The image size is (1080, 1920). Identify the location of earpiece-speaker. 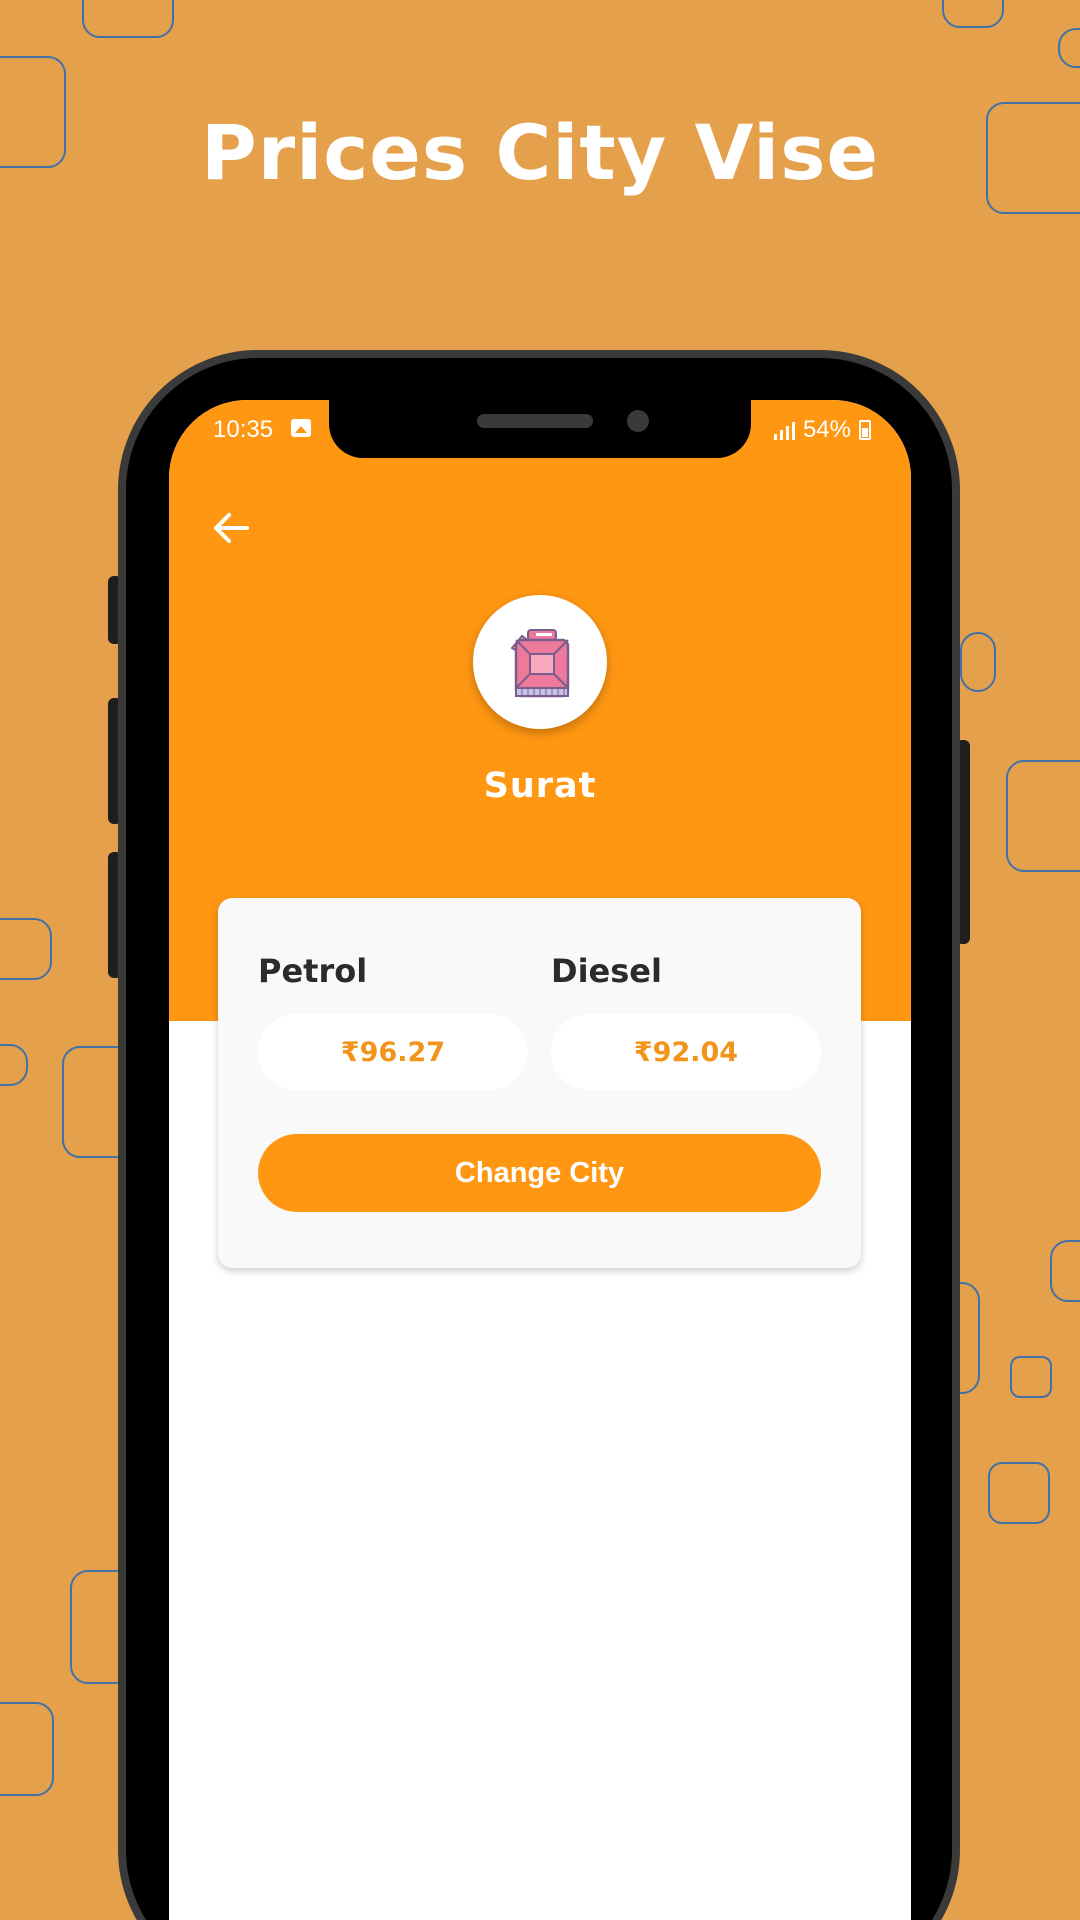
(535, 421).